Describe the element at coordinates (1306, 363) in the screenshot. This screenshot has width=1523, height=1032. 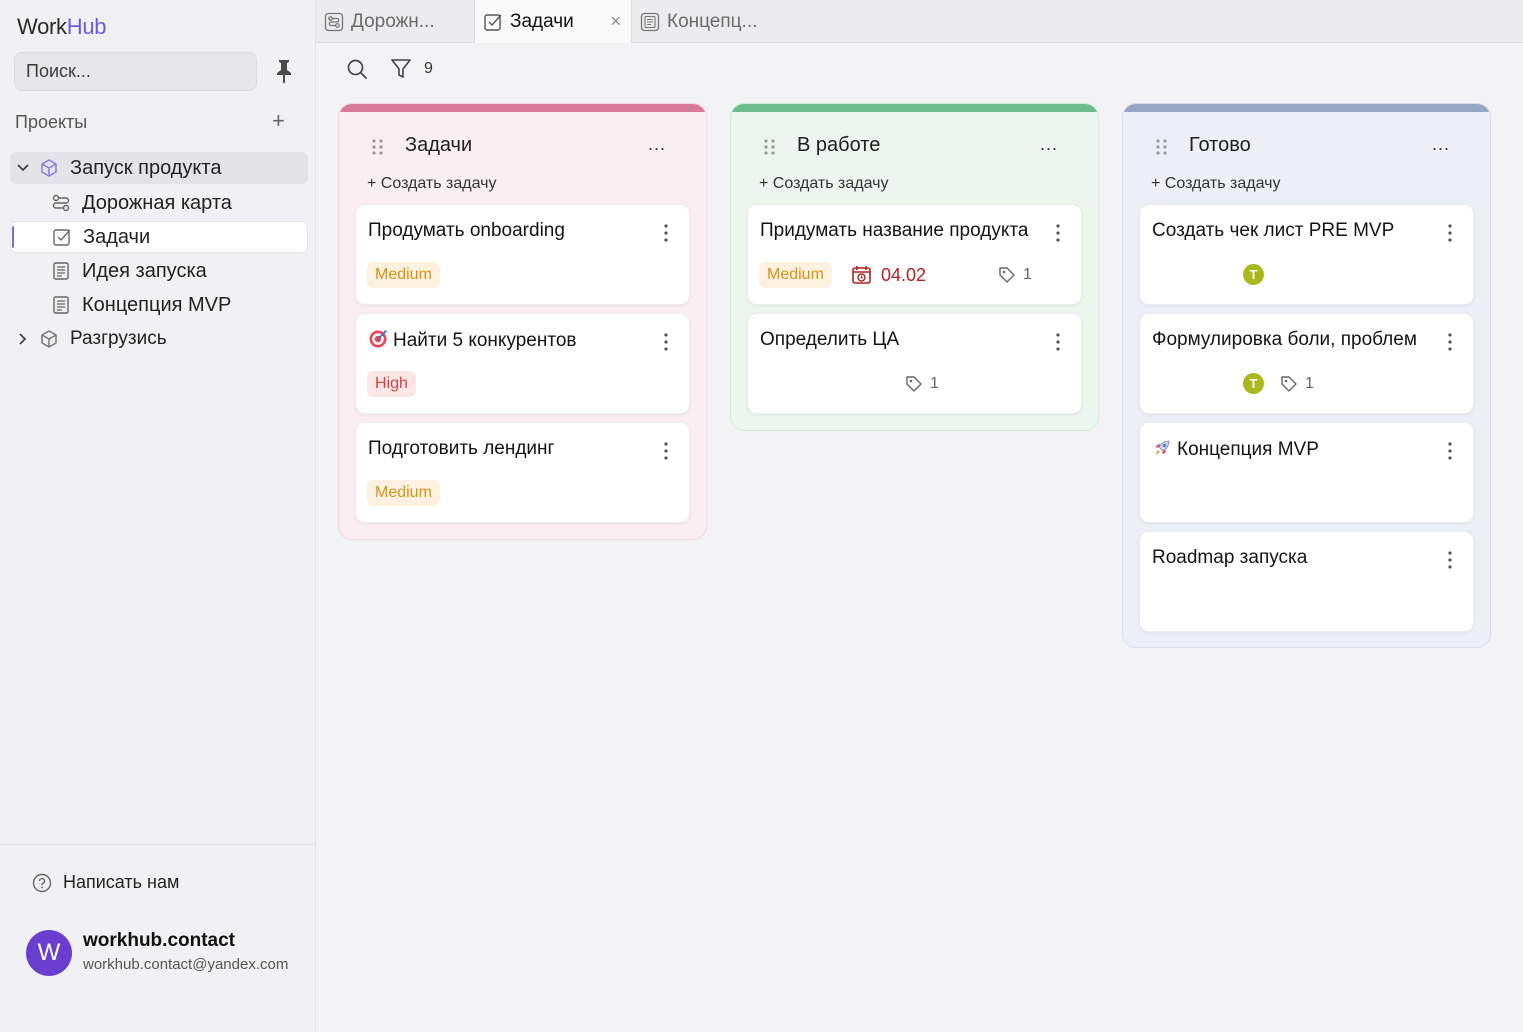
I see `task-card: Формулировка боли, проблем T 1` at that location.